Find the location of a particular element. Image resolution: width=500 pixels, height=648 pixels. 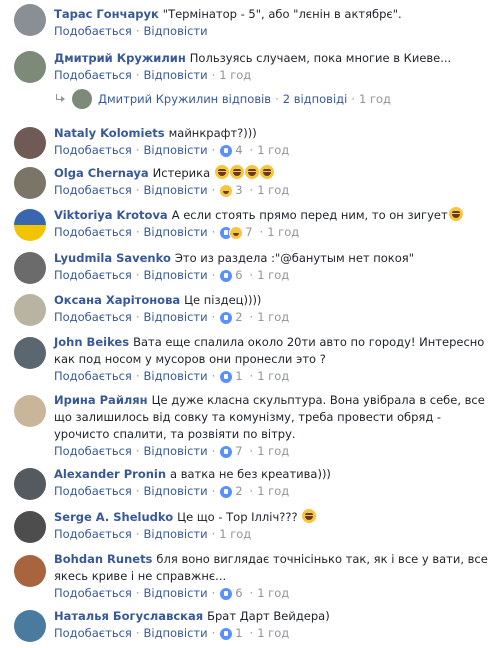

comment-author: Ирина Райлян is located at coordinates (101, 400).